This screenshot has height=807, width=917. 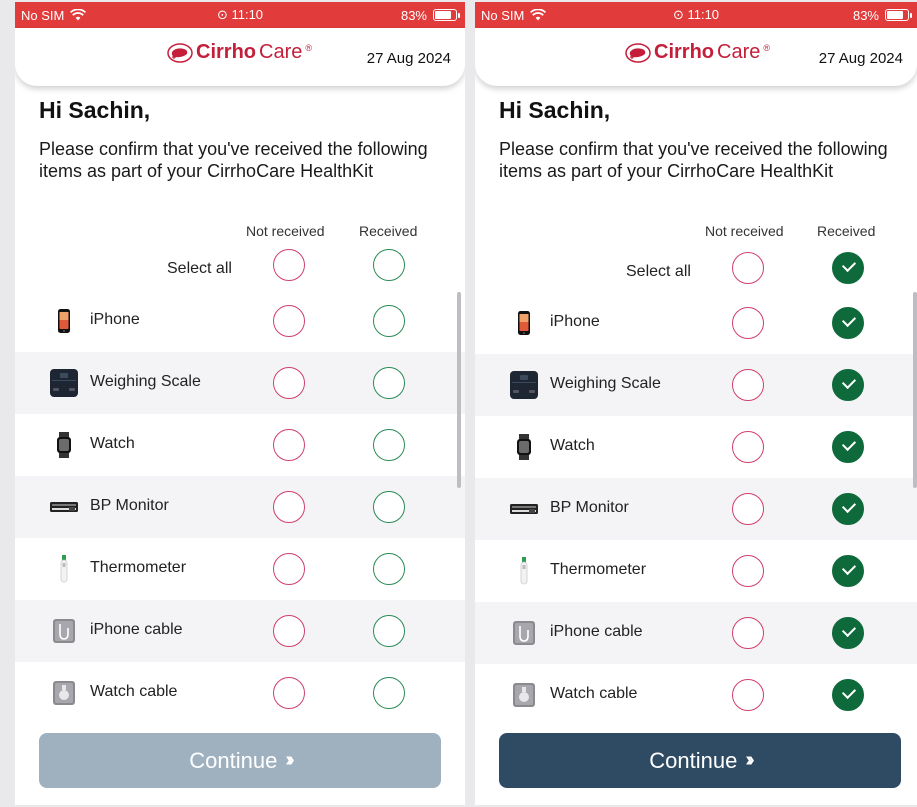 I want to click on liver-logo-icon, so click(x=638, y=52).